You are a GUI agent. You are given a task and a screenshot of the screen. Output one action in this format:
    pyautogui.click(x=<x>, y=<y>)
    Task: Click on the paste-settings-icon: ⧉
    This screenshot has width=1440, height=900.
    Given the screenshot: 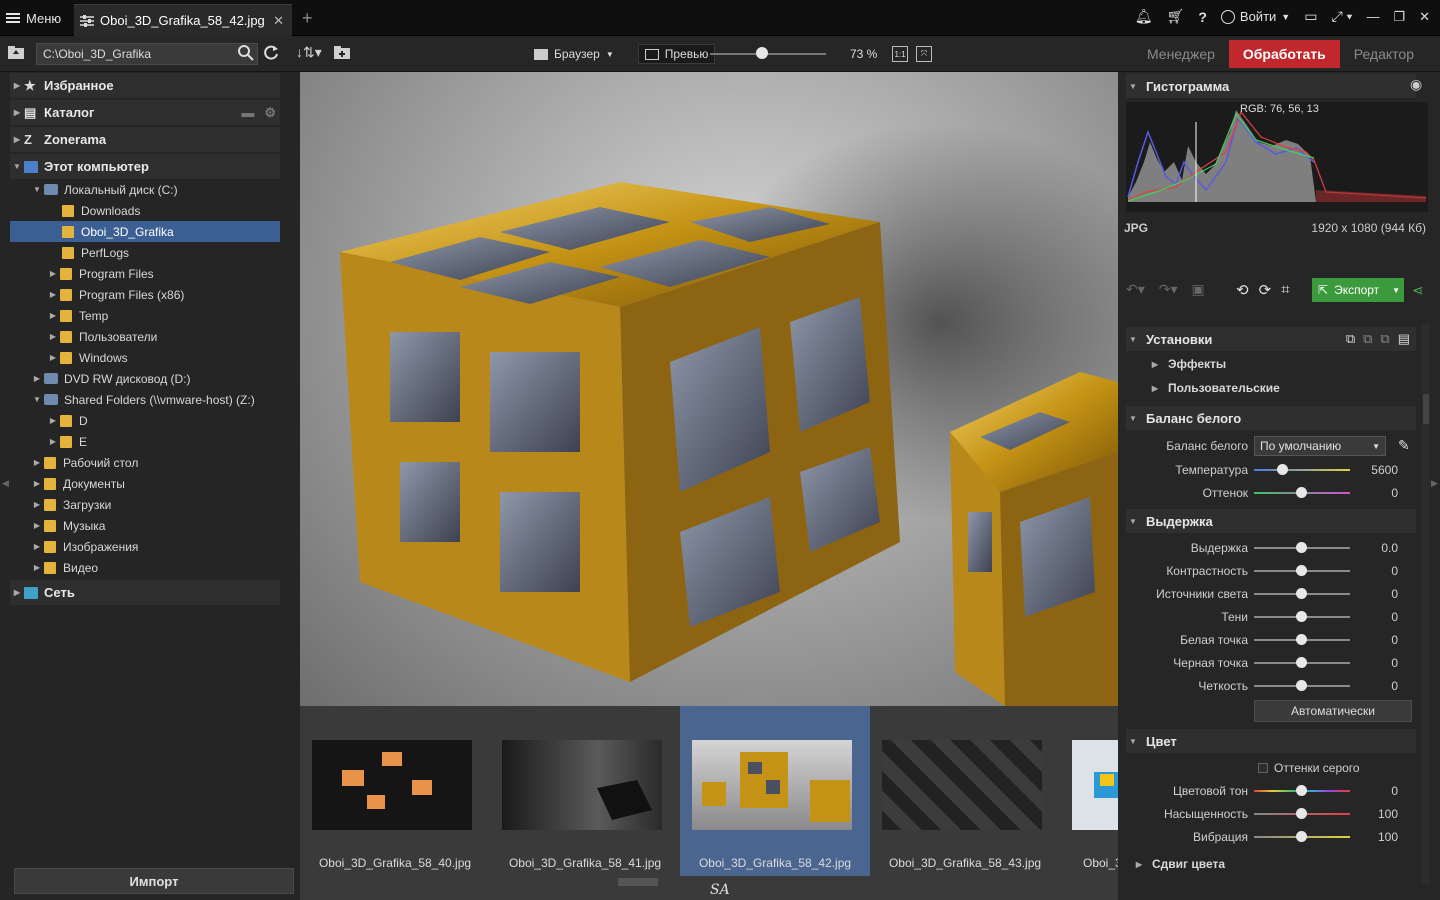 What is the action you would take?
    pyautogui.click(x=1367, y=339)
    